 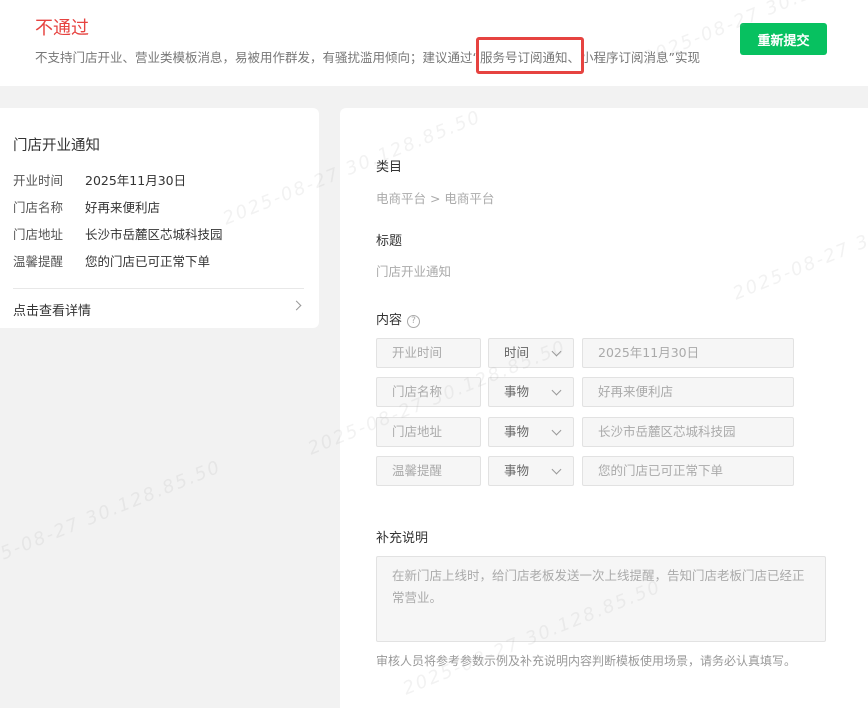 What do you see at coordinates (601, 599) in the screenshot?
I see `note-textarea: 在新门店上线时，给门店老板发送一次上线提醒，告知门店老板门店已经正常营业。` at bounding box center [601, 599].